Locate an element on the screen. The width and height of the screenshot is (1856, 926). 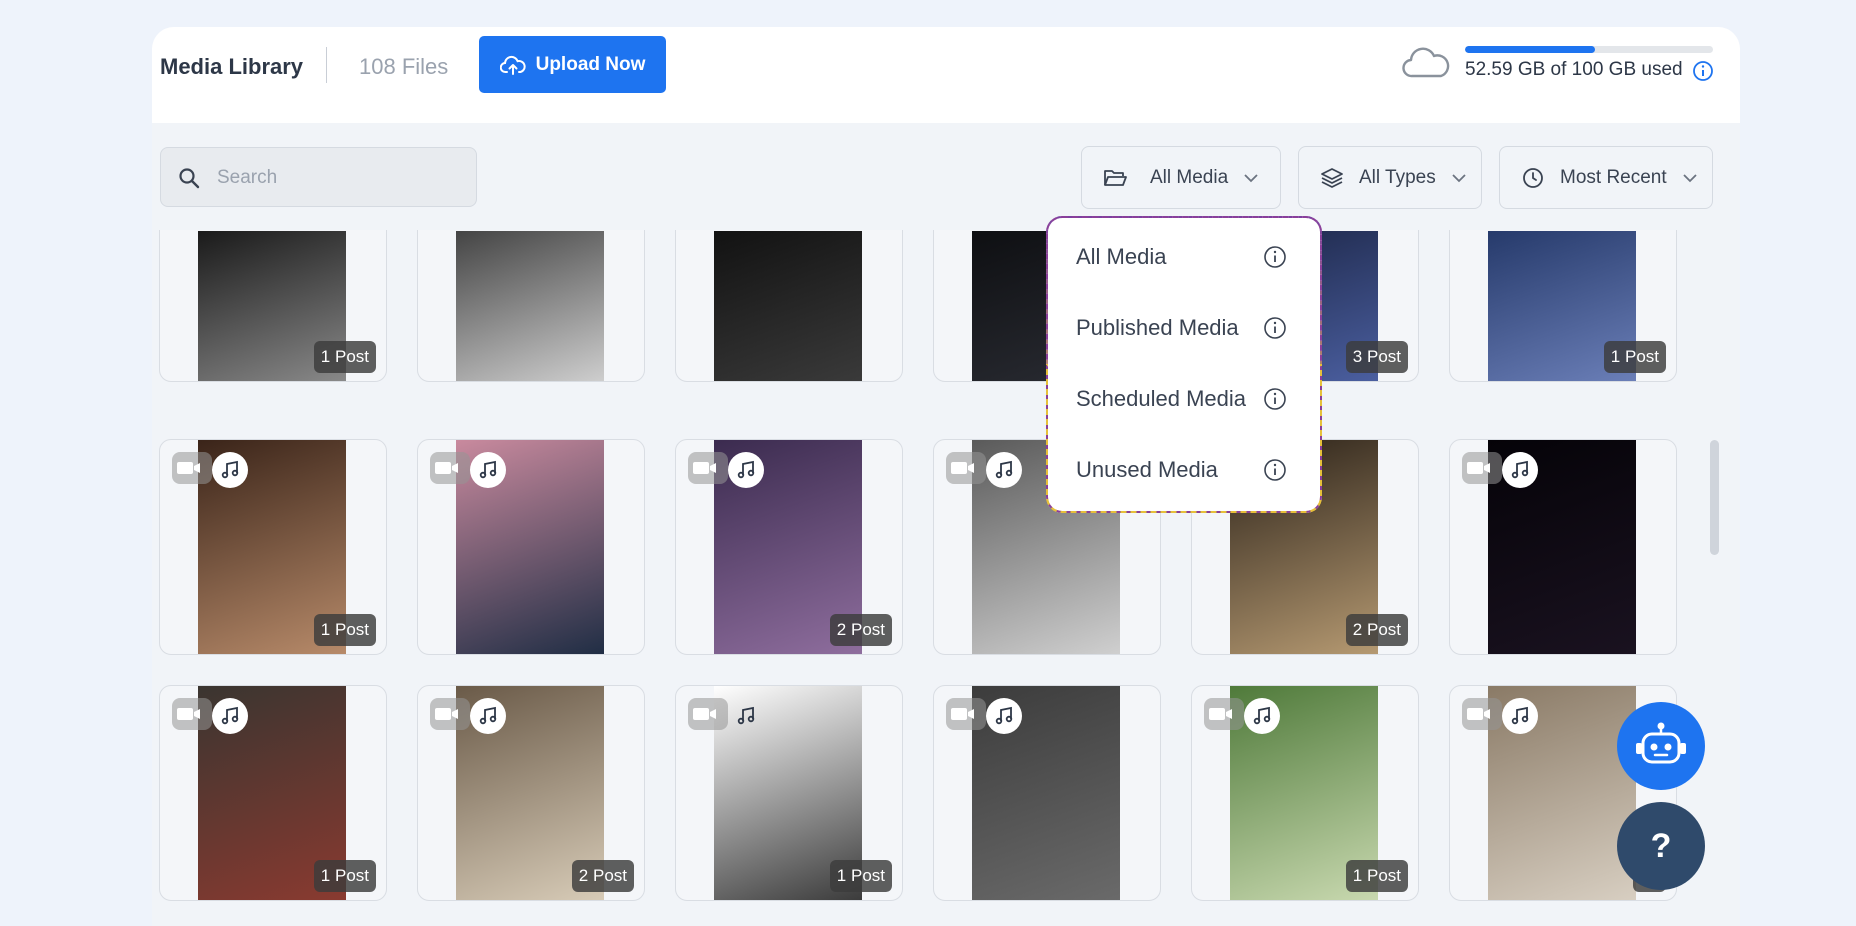
scrollbar-thumb is located at coordinates (1714, 497).